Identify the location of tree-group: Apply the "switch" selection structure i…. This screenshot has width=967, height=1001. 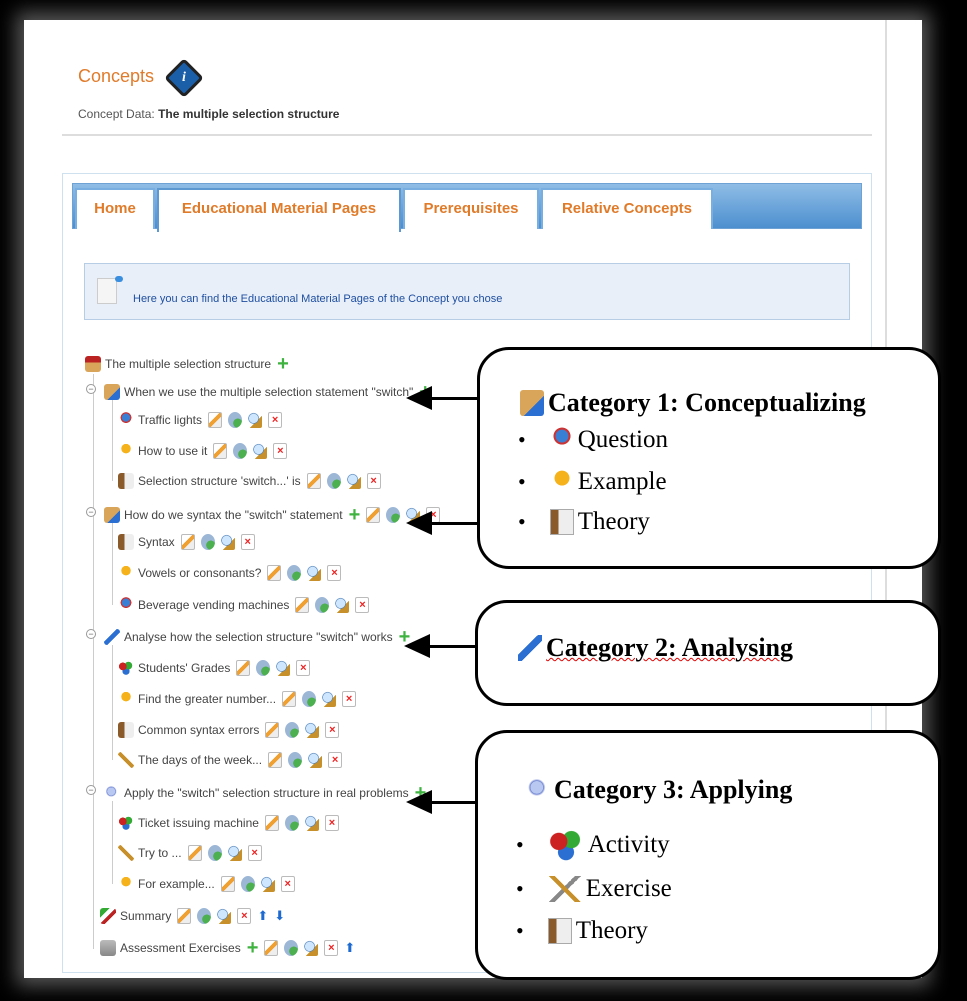
(265, 793).